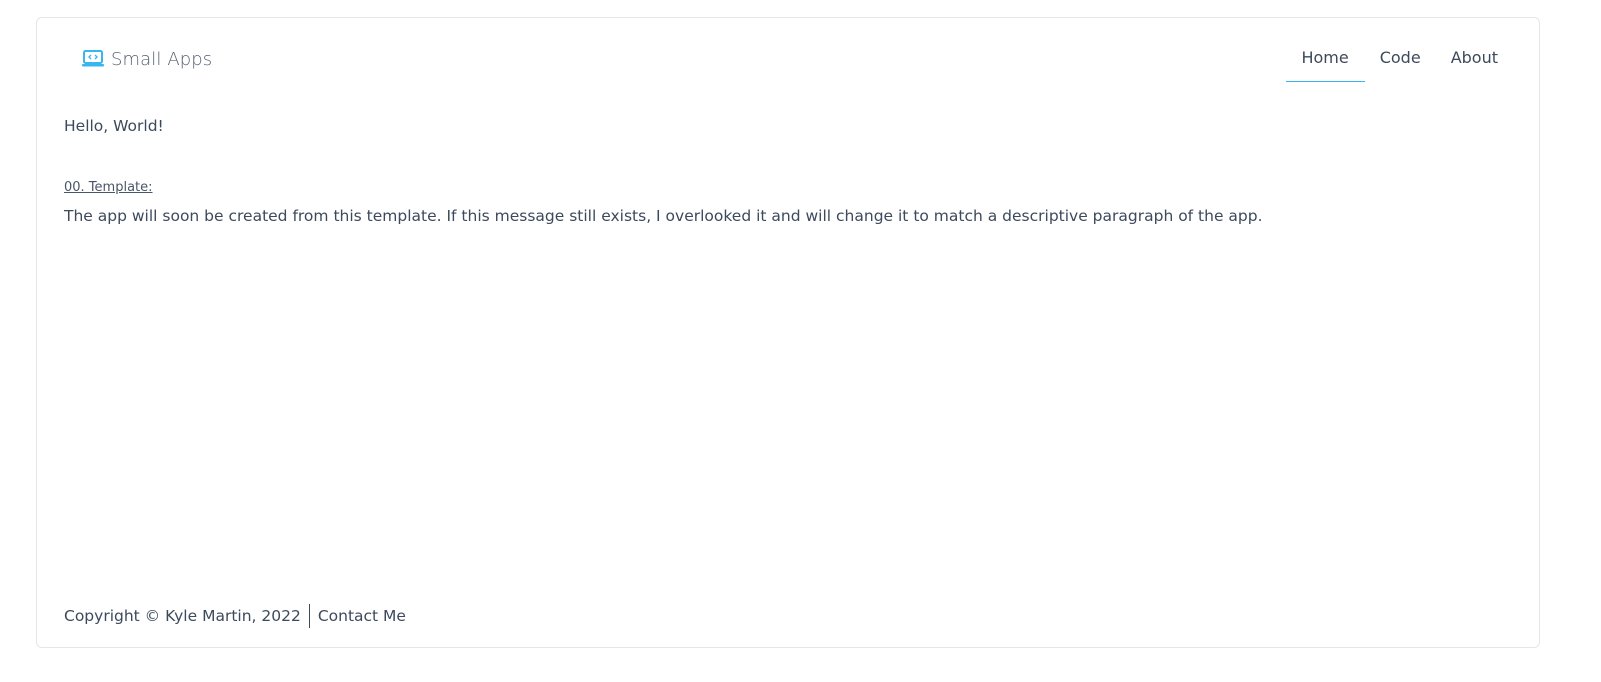 The height and width of the screenshot is (682, 1601). I want to click on footer: Copyright © Kyle Martin, 2022 Contact Me, so click(235, 616).